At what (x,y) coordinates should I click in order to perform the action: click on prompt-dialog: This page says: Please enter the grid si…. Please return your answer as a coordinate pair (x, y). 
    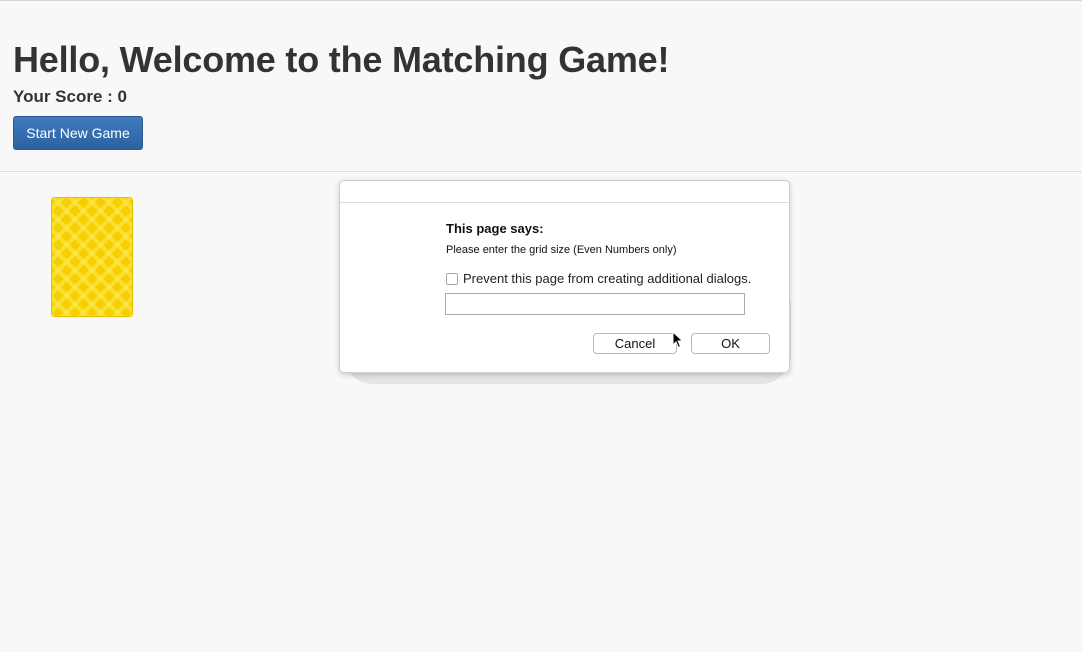
    Looking at the image, I should click on (564, 276).